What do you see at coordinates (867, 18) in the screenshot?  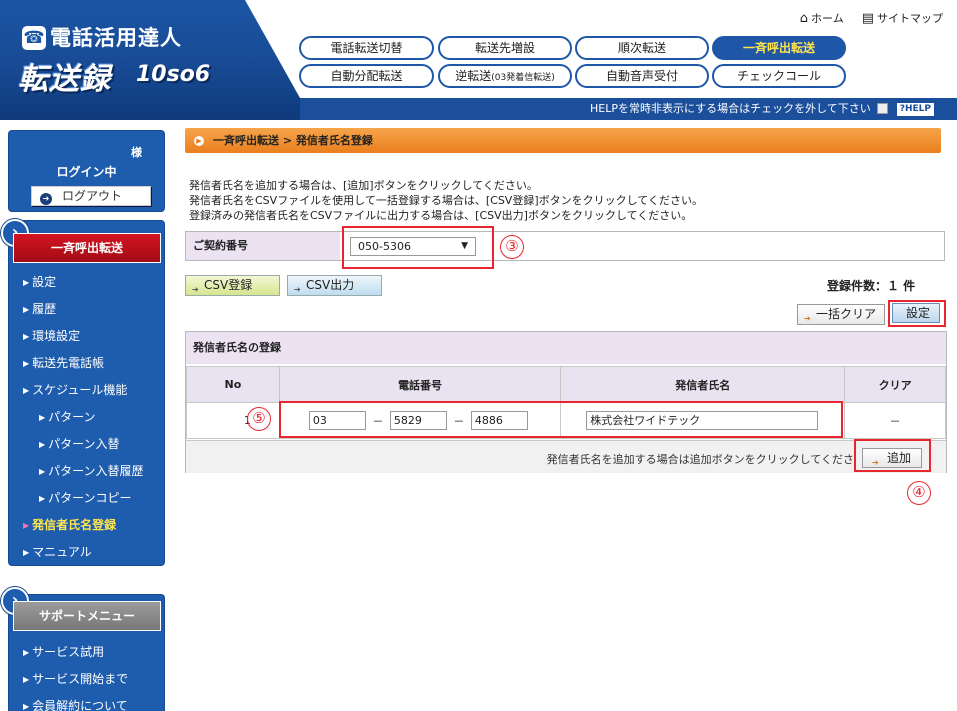 I see `sitemap-icon: ▤` at bounding box center [867, 18].